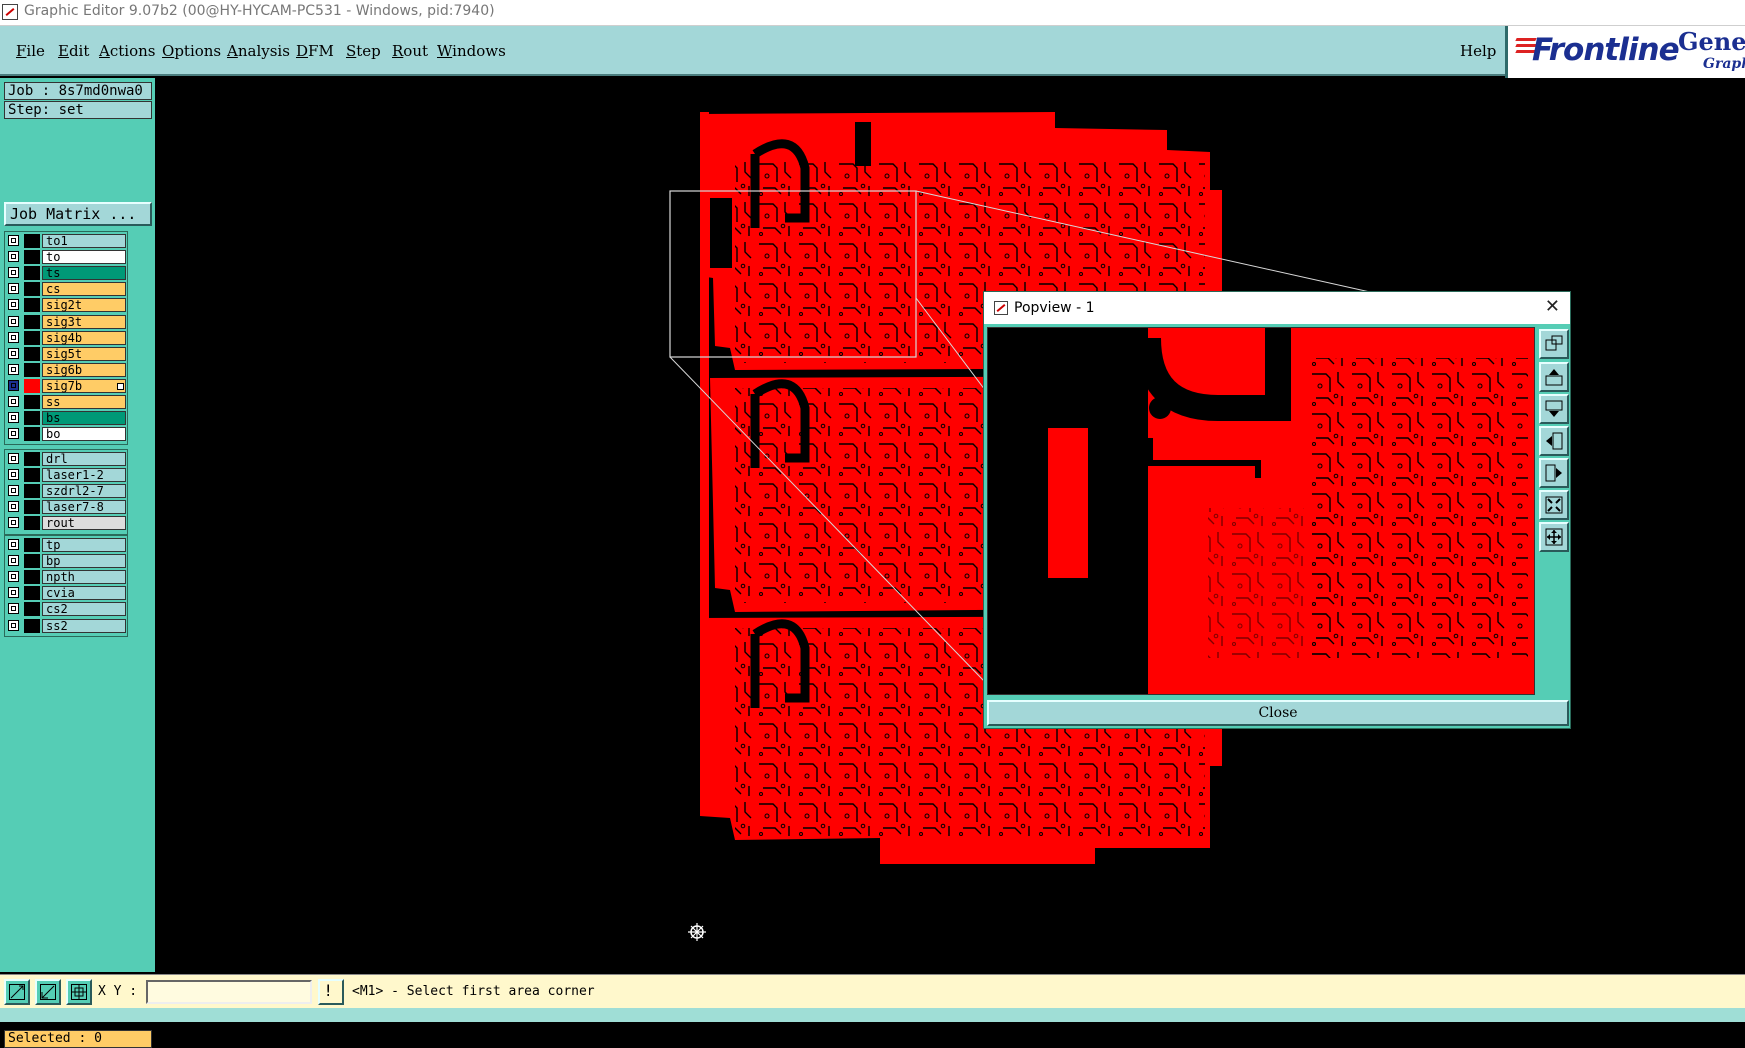 The image size is (1745, 1048). Describe the element at coordinates (84, 577) in the screenshot. I see `layer-name: npth` at that location.